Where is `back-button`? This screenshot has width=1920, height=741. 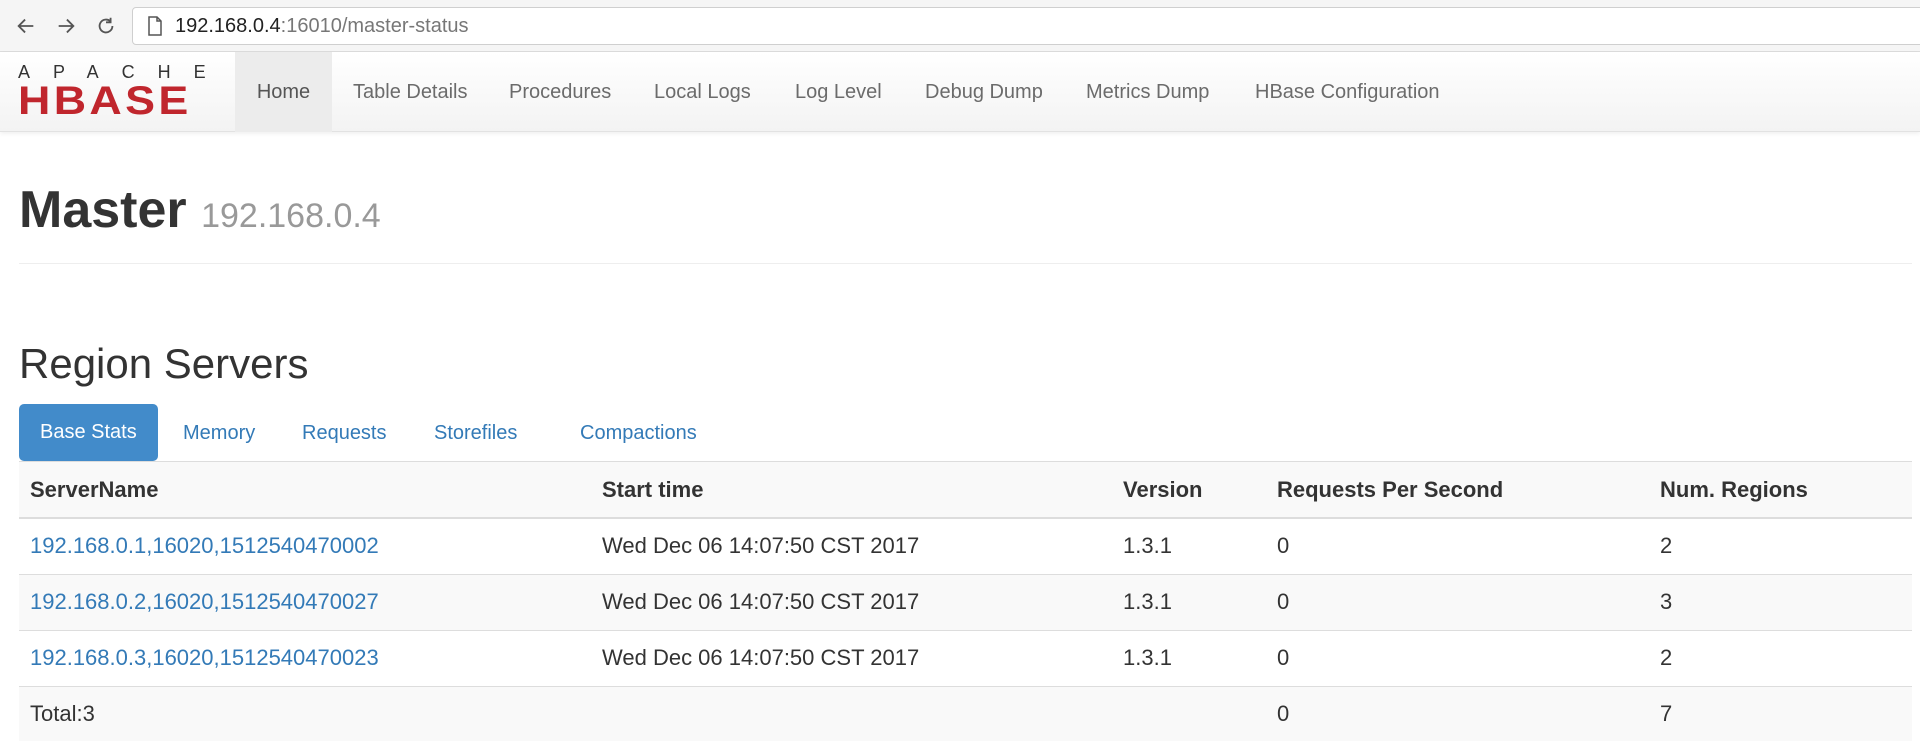
back-button is located at coordinates (26, 26).